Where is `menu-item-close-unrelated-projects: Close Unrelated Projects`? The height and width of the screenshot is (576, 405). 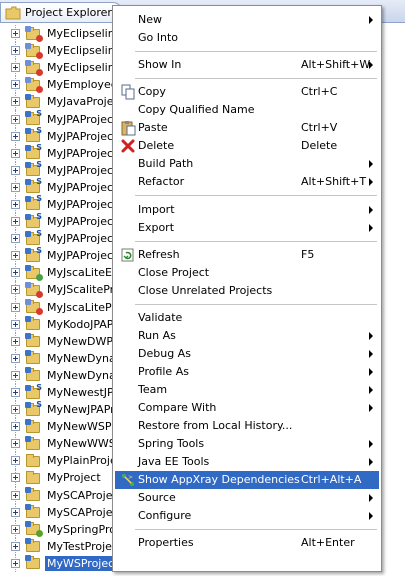 menu-item-close-unrelated-projects: Close Unrelated Projects is located at coordinates (247, 291).